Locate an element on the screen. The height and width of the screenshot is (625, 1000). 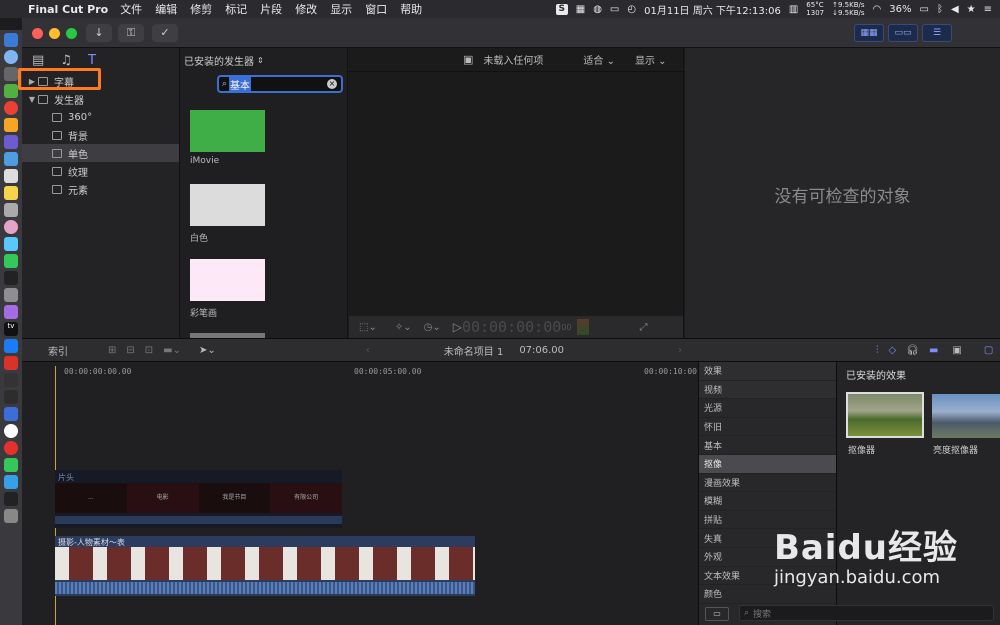
select-tool-icon: ➤⌄ is located at coordinates (207, 350).